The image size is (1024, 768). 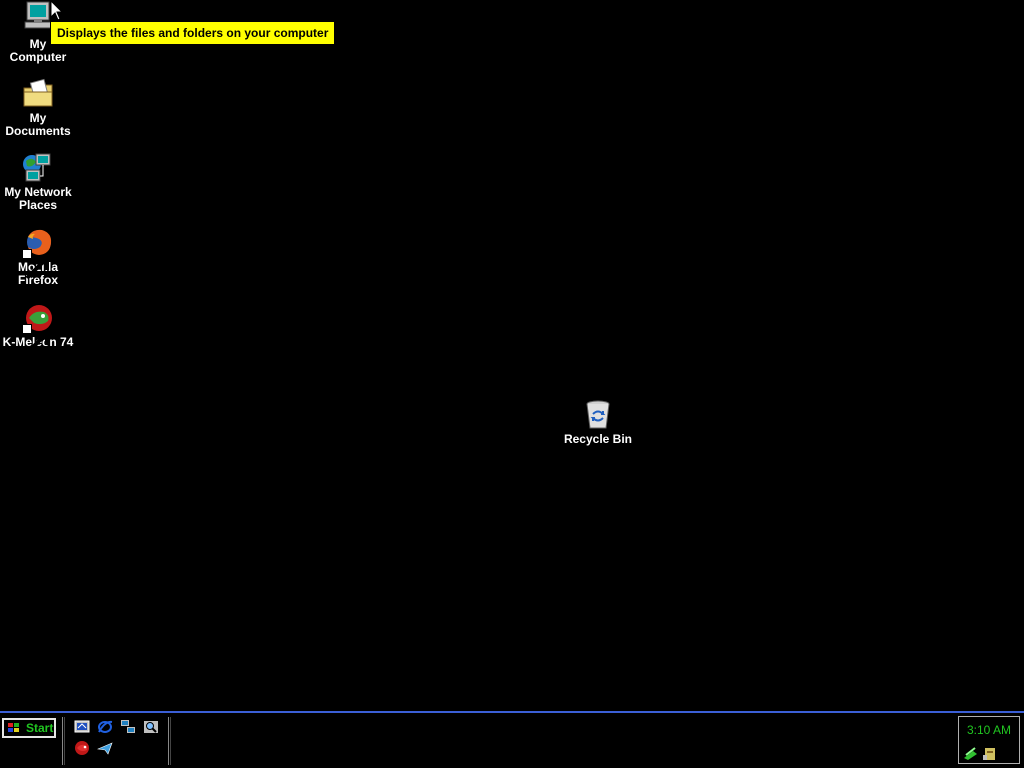 I want to click on desktop-icon-recycle-bin: Recycle Bin, so click(x=598, y=422).